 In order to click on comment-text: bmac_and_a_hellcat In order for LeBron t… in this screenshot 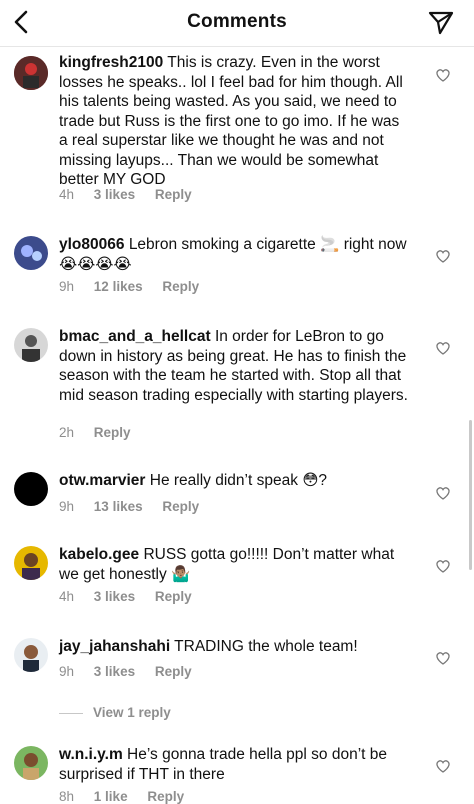, I will do `click(234, 366)`.